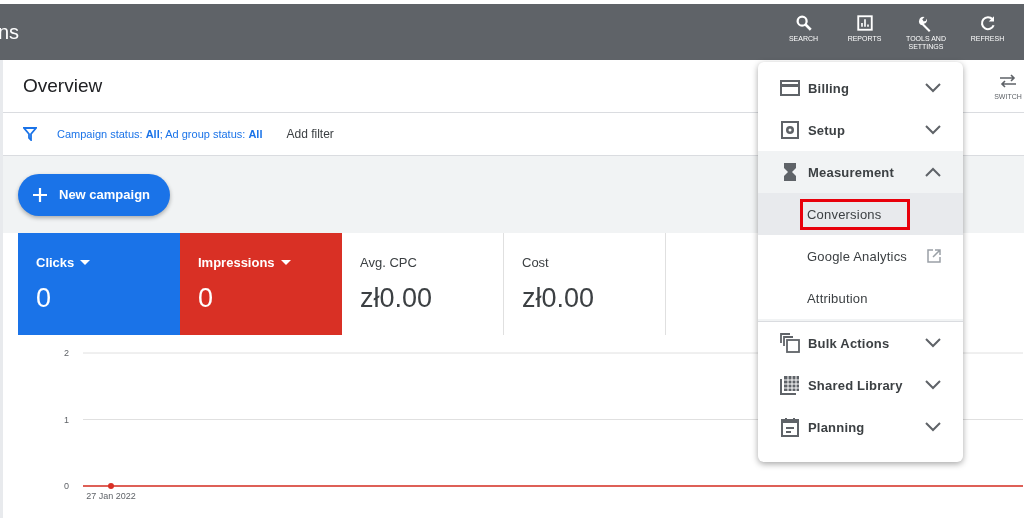 This screenshot has width=1024, height=518. I want to click on filter-icon, so click(30, 134).